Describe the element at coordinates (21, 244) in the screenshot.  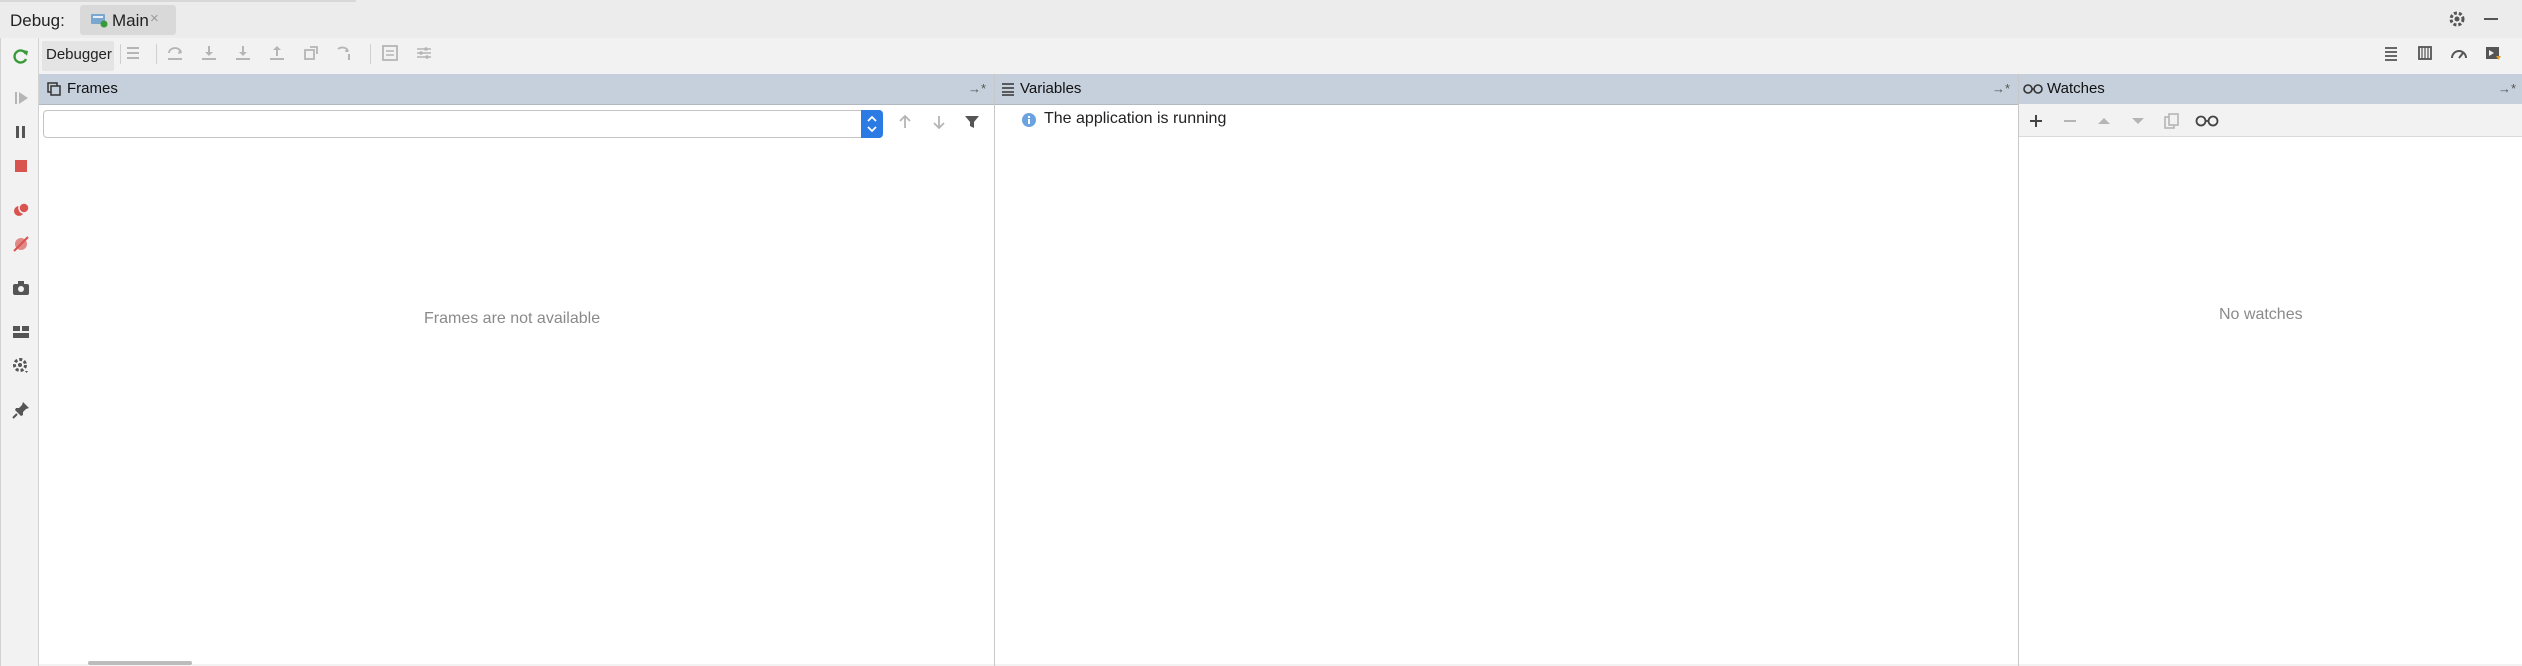
I see `mute-breakpoints-icon` at that location.